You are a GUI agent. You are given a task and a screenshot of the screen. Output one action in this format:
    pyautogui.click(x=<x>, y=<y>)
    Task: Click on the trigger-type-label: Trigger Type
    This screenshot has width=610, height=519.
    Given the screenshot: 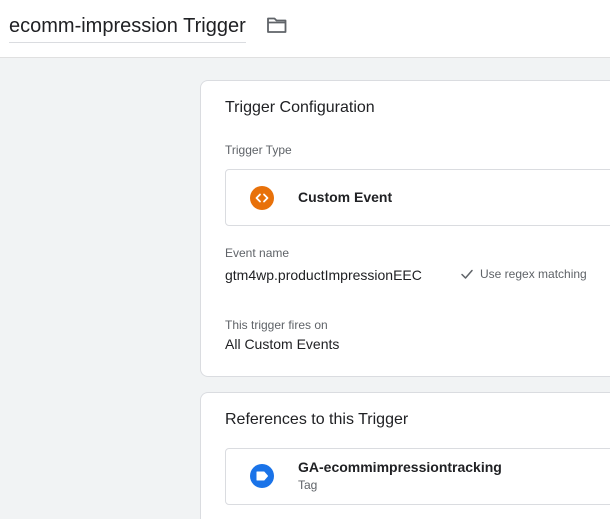 What is the action you would take?
    pyautogui.click(x=258, y=150)
    